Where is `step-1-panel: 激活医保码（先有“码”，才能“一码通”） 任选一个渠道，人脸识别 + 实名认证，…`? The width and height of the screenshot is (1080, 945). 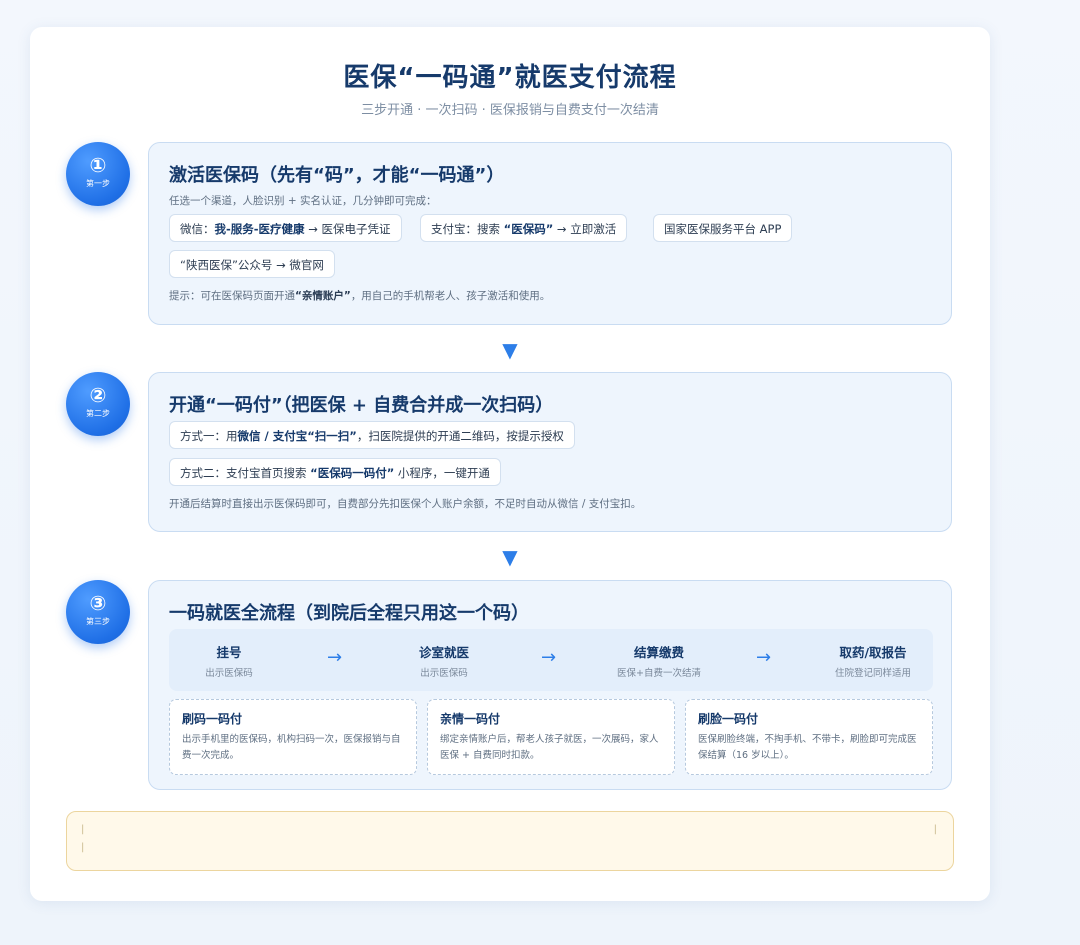 step-1-panel: 激活医保码（先有“码”，才能“一码通”） 任选一个渠道，人脸识别 + 实名认证，… is located at coordinates (550, 233).